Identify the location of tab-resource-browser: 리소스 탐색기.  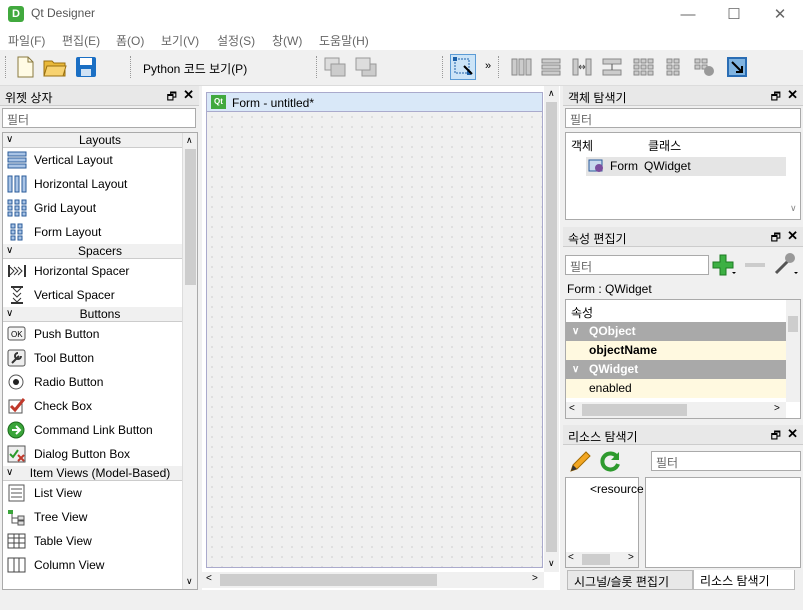
(744, 580).